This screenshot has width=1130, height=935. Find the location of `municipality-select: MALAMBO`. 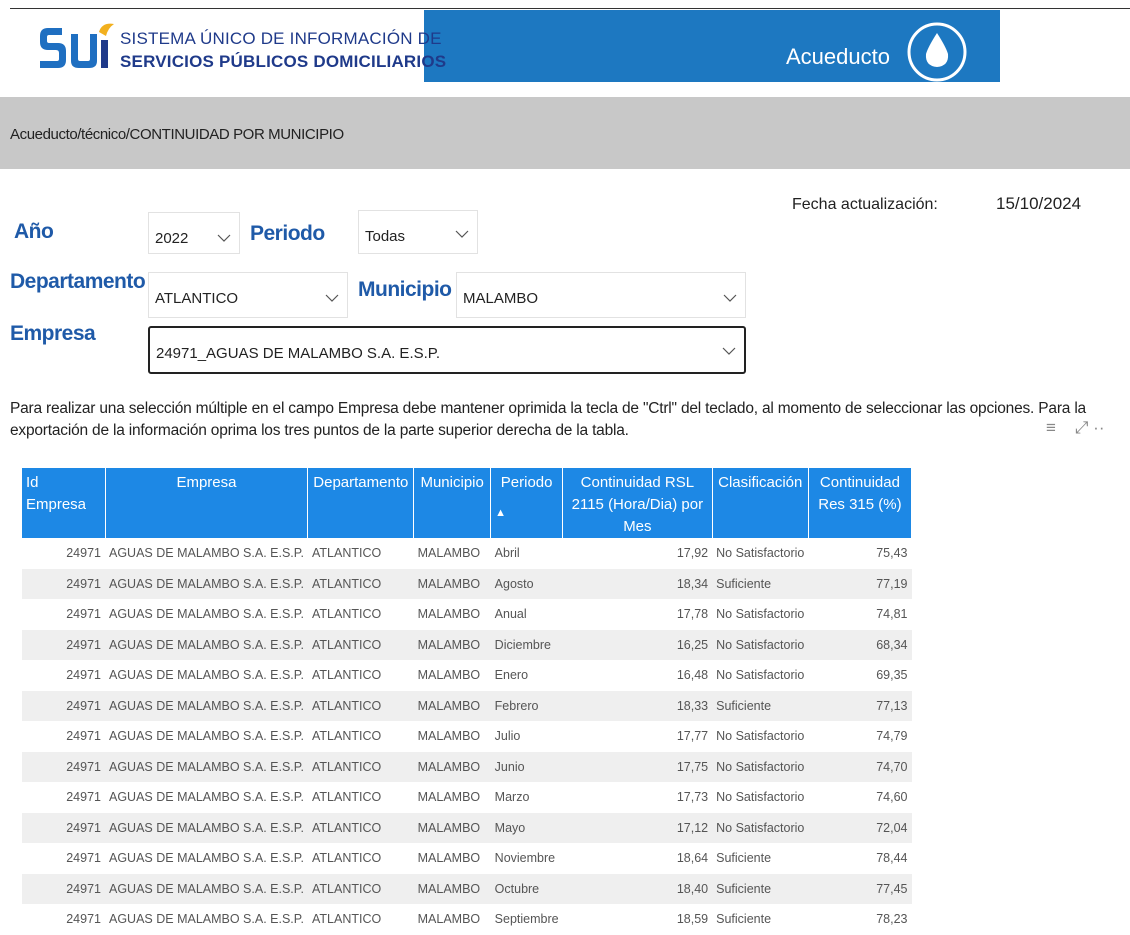

municipality-select: MALAMBO is located at coordinates (601, 295).